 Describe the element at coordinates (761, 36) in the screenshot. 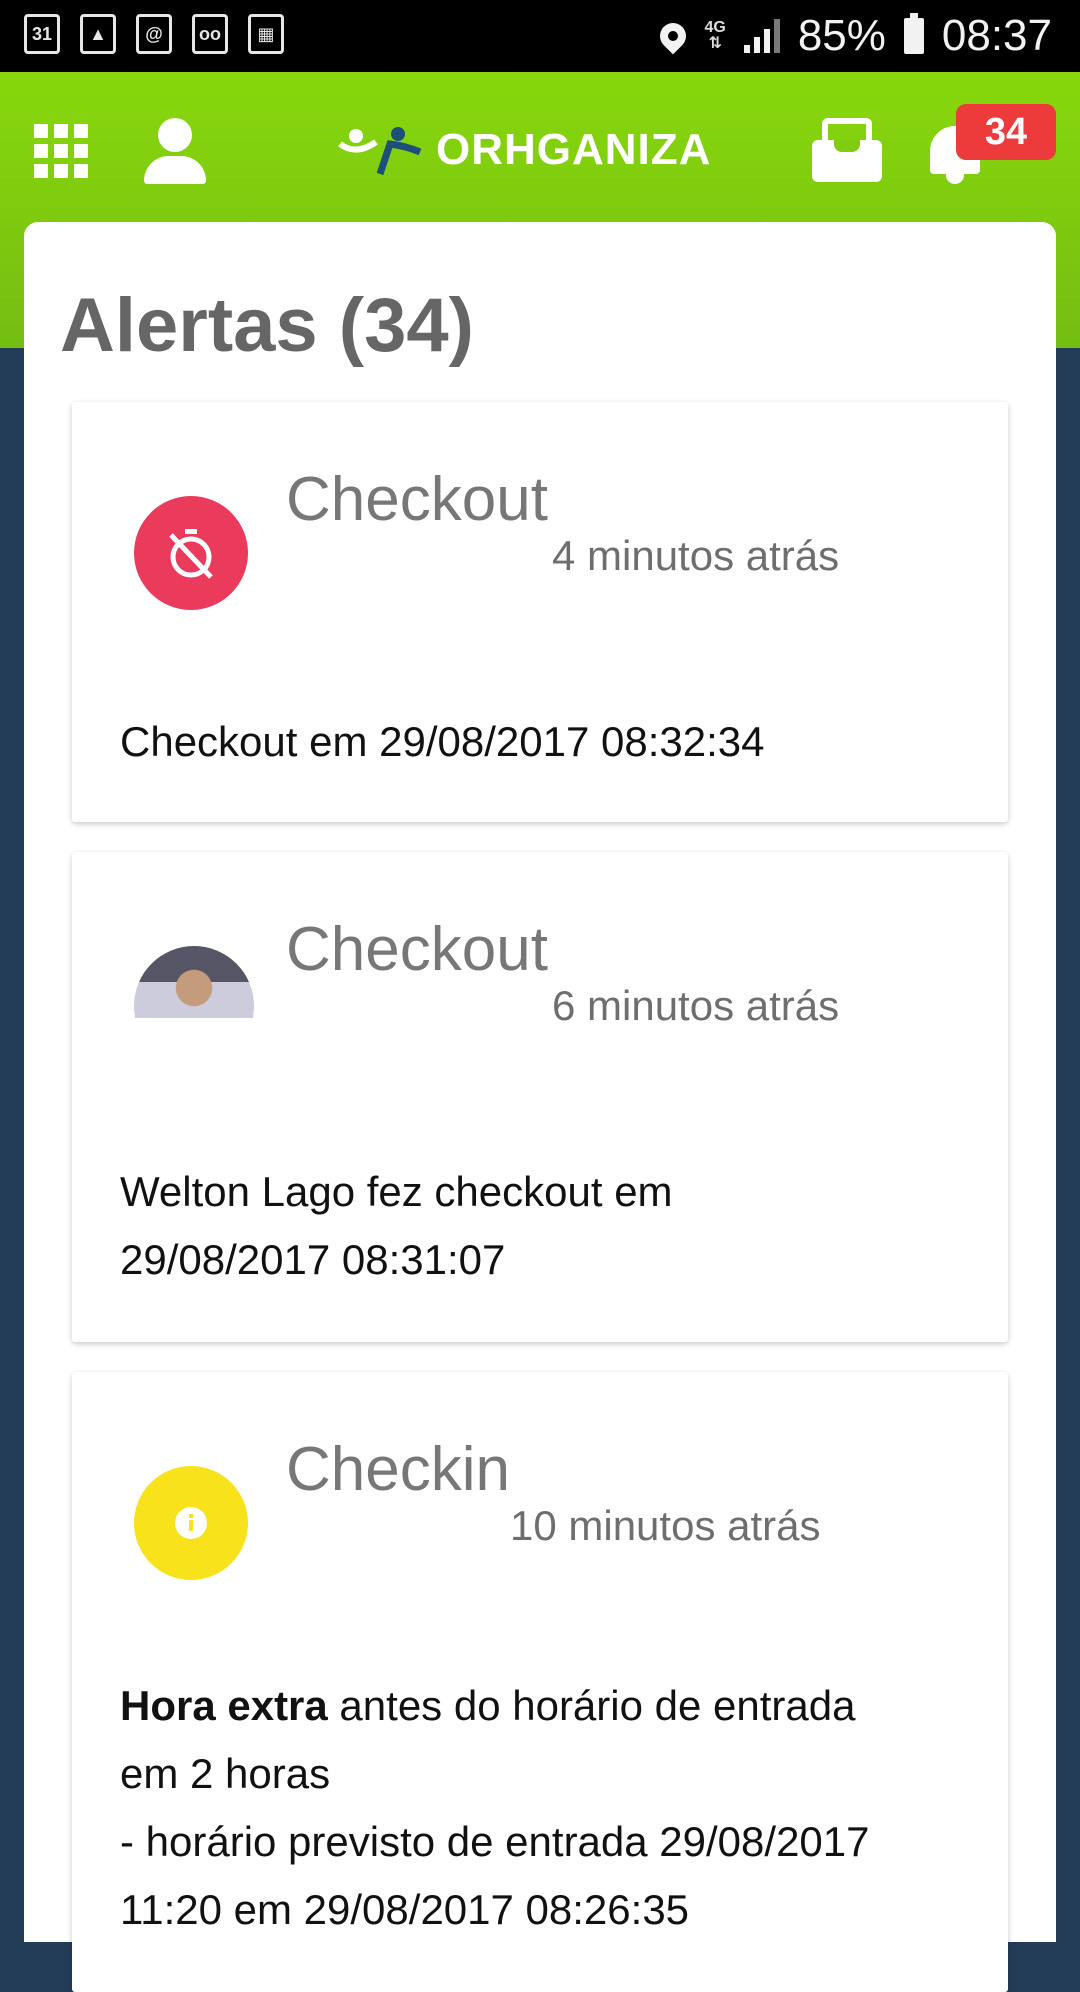

I see `signal-icon` at that location.